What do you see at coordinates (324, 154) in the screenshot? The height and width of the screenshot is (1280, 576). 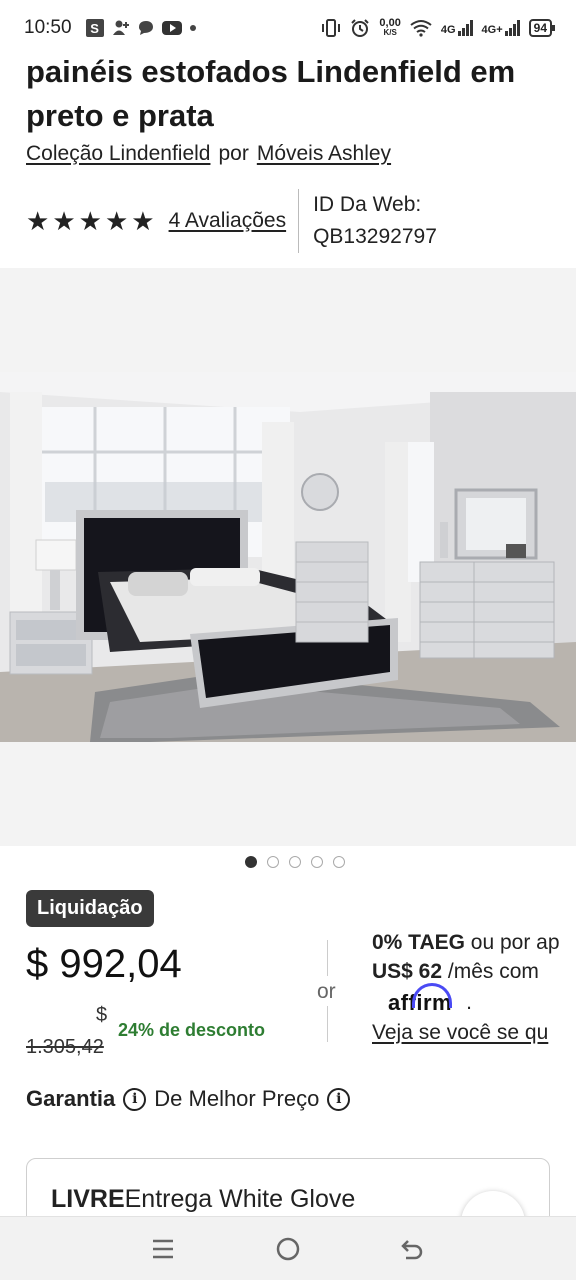 I see `brand-link: Móveis Ashley` at bounding box center [324, 154].